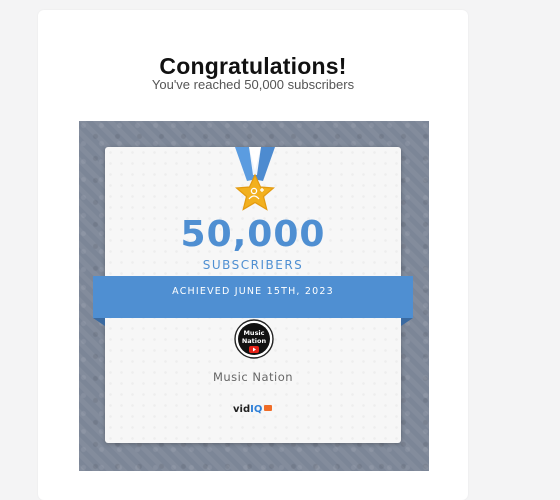 Image resolution: width=560 pixels, height=500 pixels. I want to click on vidiq-logo: vidIQ, so click(255, 412).